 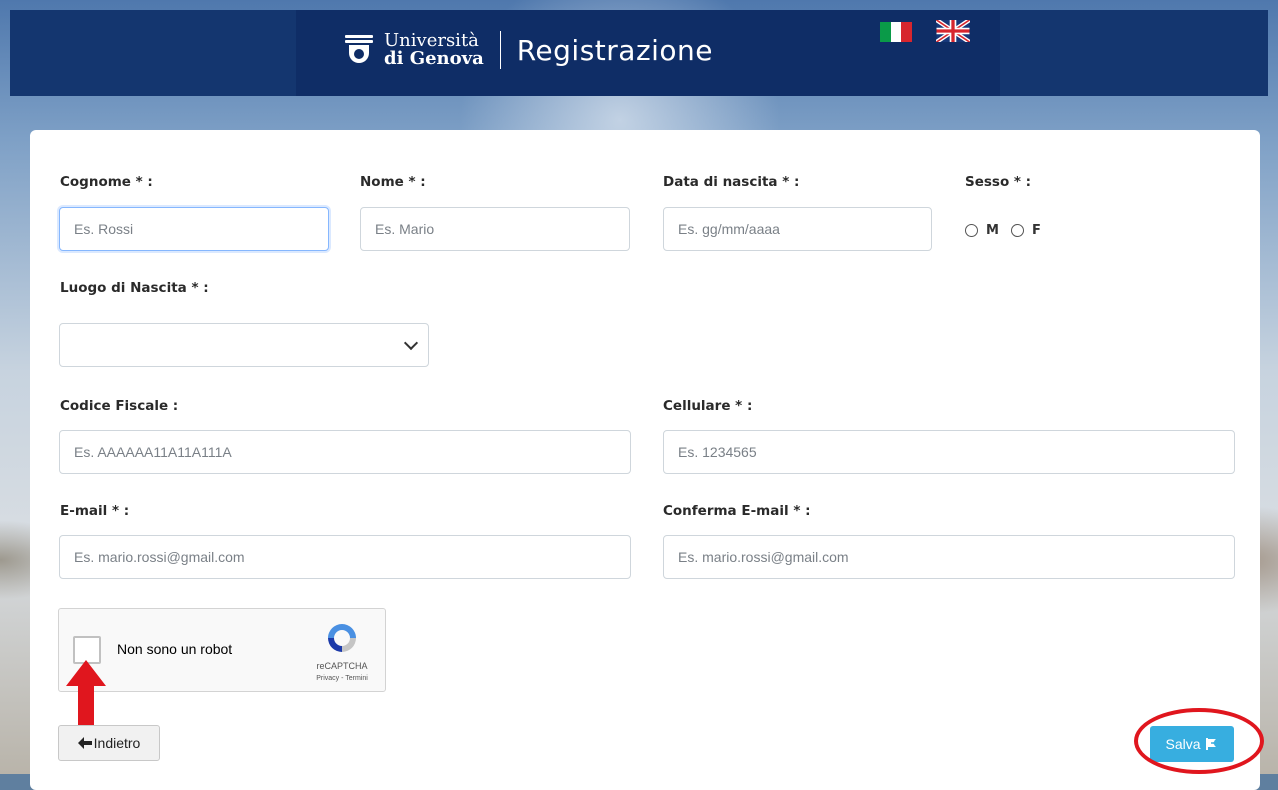 What do you see at coordinates (731, 182) in the screenshot?
I see `data-nascita-label: Data di nascita * :` at bounding box center [731, 182].